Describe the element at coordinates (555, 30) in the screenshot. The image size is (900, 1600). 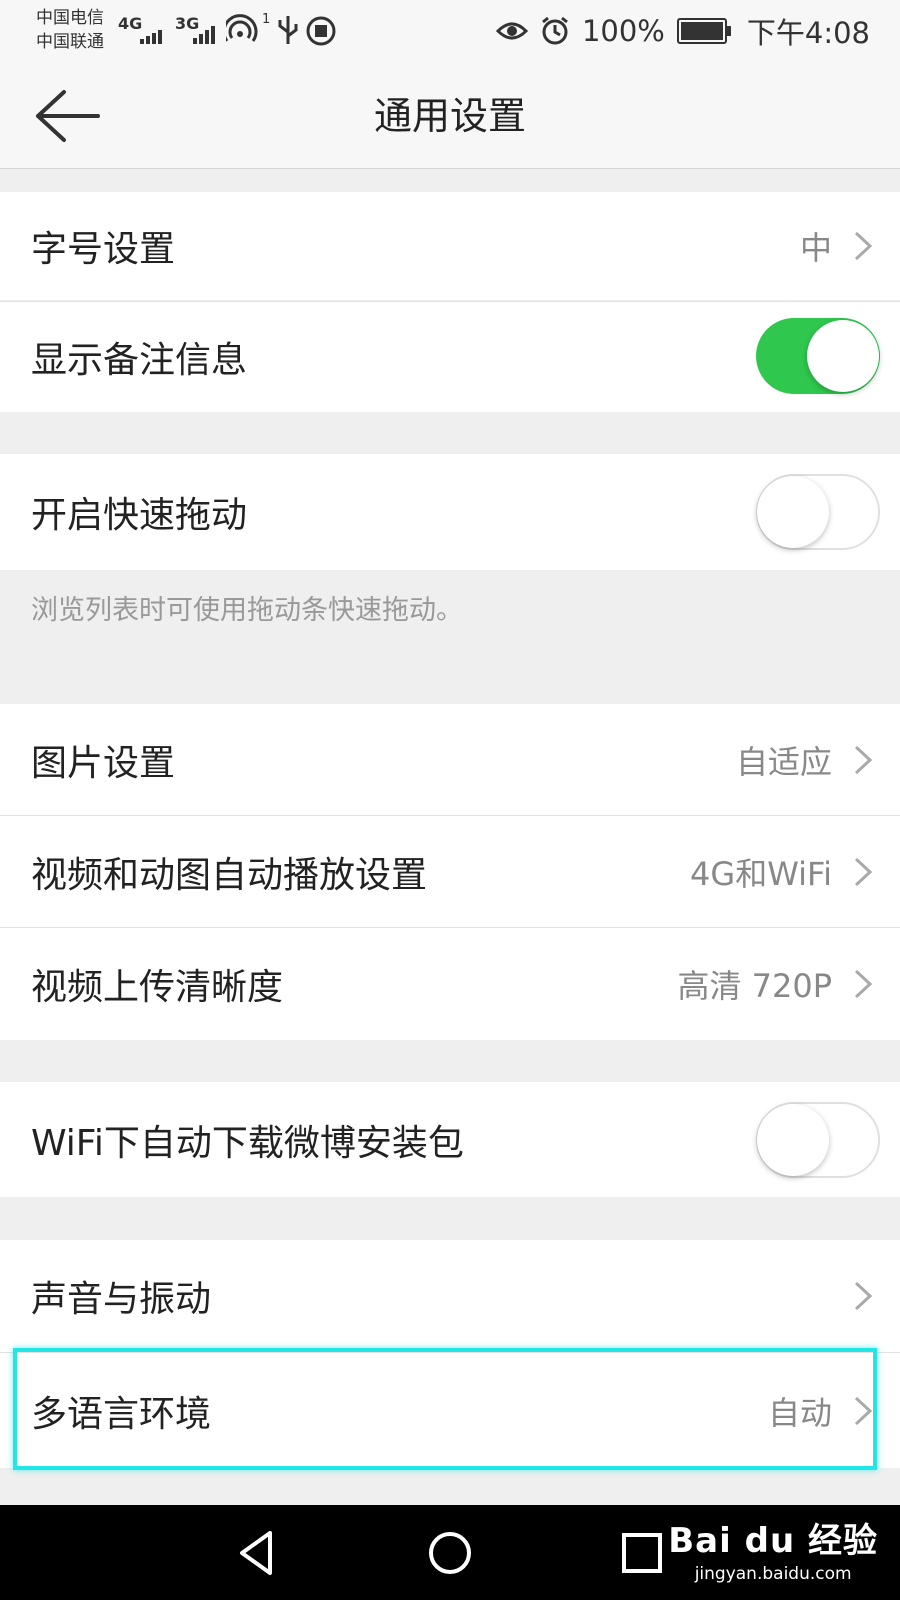
I see `alarm-icon` at that location.